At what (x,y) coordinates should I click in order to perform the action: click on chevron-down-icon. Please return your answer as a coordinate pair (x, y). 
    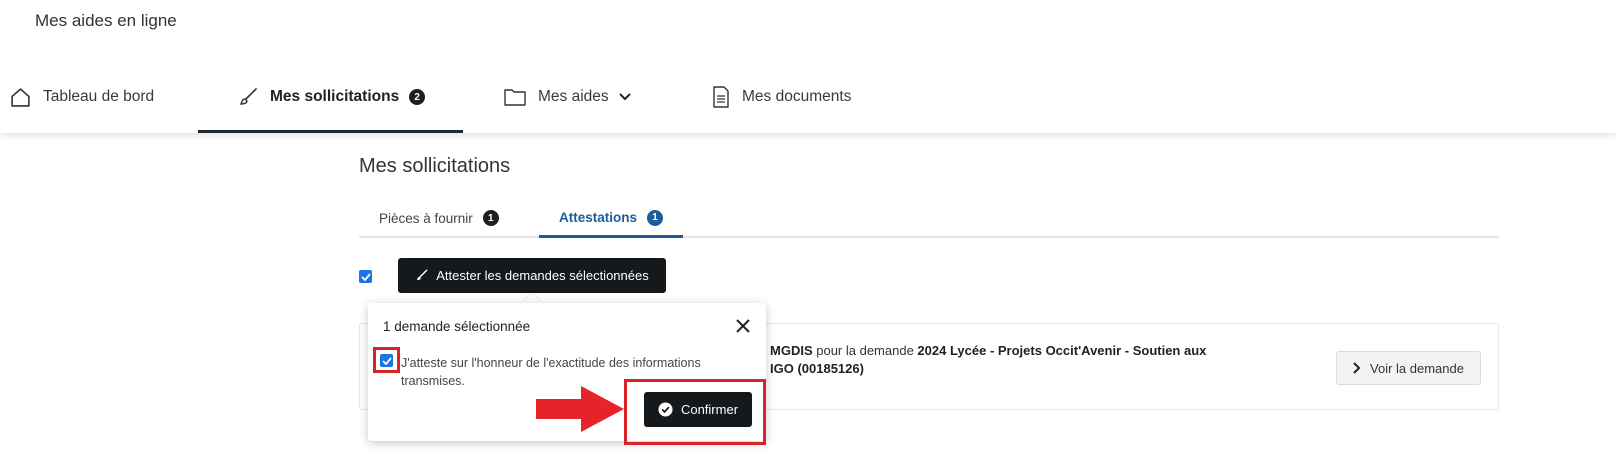
    Looking at the image, I should click on (624, 97).